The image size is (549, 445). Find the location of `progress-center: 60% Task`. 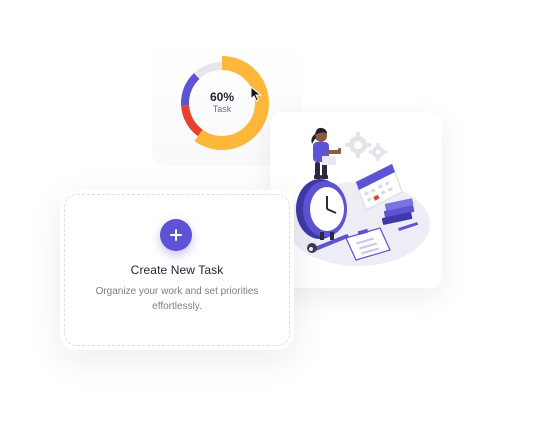

progress-center: 60% Task is located at coordinates (222, 103).